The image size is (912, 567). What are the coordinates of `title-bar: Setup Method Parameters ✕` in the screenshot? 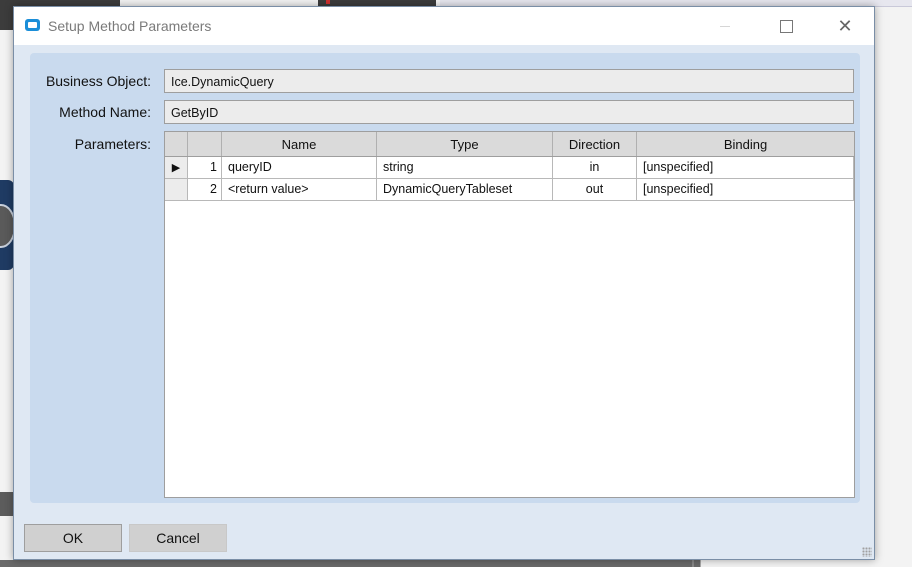 It's located at (444, 26).